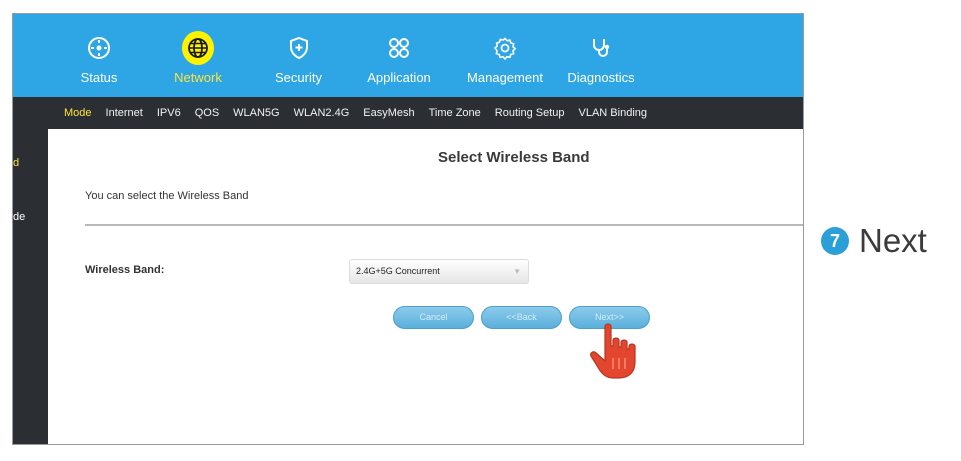 This screenshot has width=961, height=461. Describe the element at coordinates (505, 48) in the screenshot. I see `gear-icon` at that location.